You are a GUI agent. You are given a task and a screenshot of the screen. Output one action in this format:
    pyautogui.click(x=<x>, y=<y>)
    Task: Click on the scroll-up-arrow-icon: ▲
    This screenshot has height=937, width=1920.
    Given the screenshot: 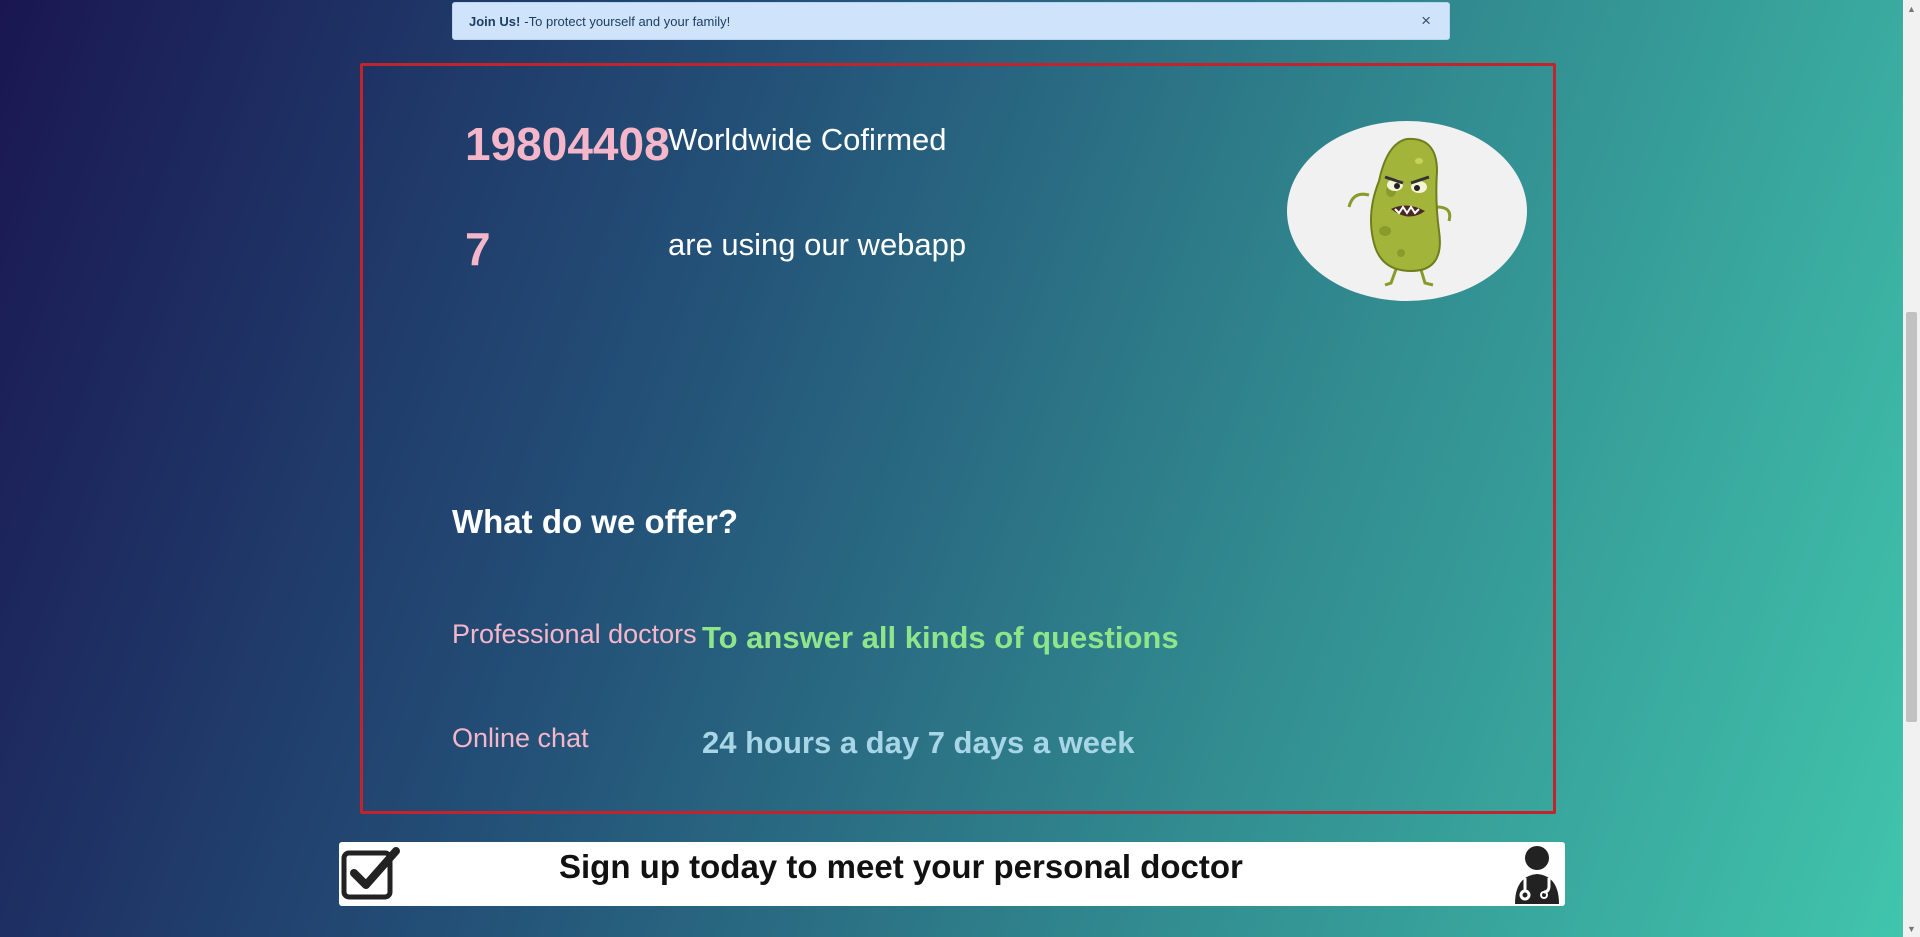 What is the action you would take?
    pyautogui.click(x=1911, y=8)
    